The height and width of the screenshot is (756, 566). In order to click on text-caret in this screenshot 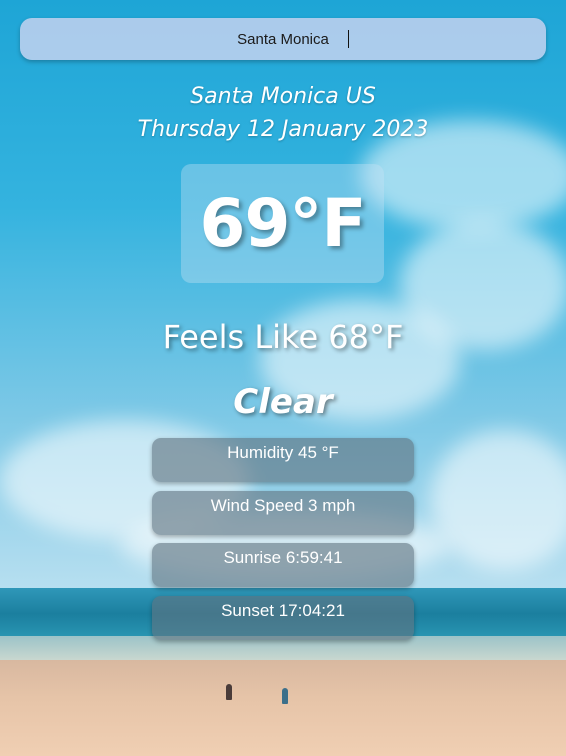, I will do `click(348, 39)`.